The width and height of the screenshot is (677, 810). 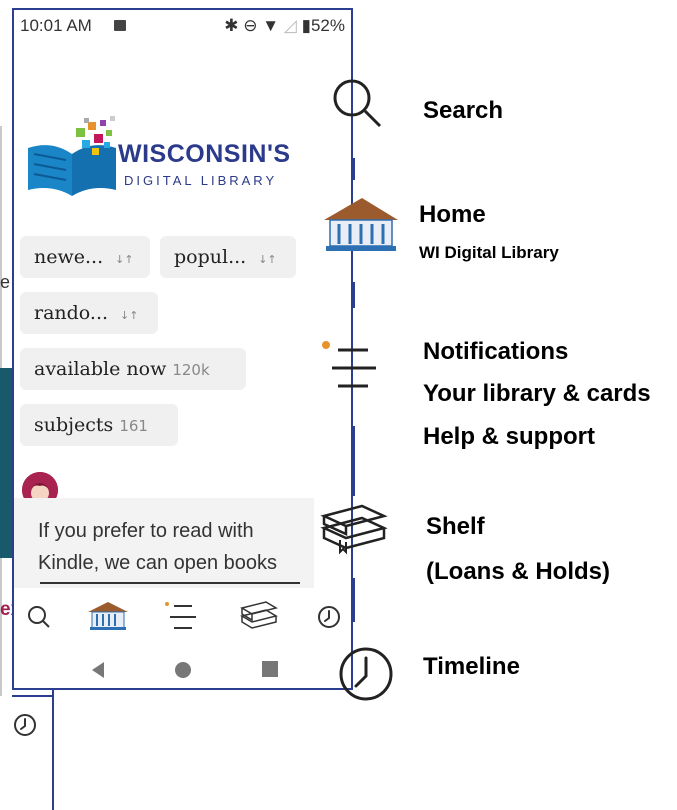 I want to click on chip-popular: popul... ↓↑, so click(x=228, y=257).